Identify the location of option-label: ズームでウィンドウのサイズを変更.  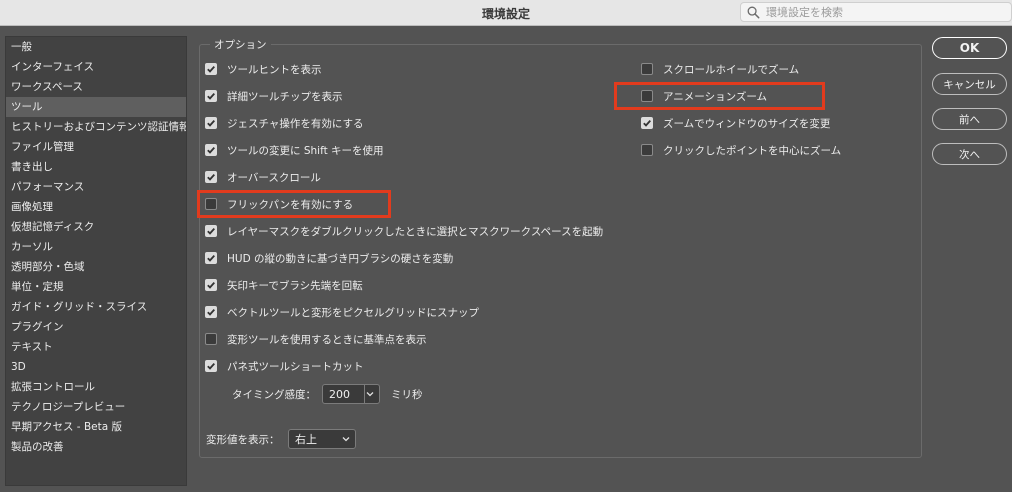
(747, 123).